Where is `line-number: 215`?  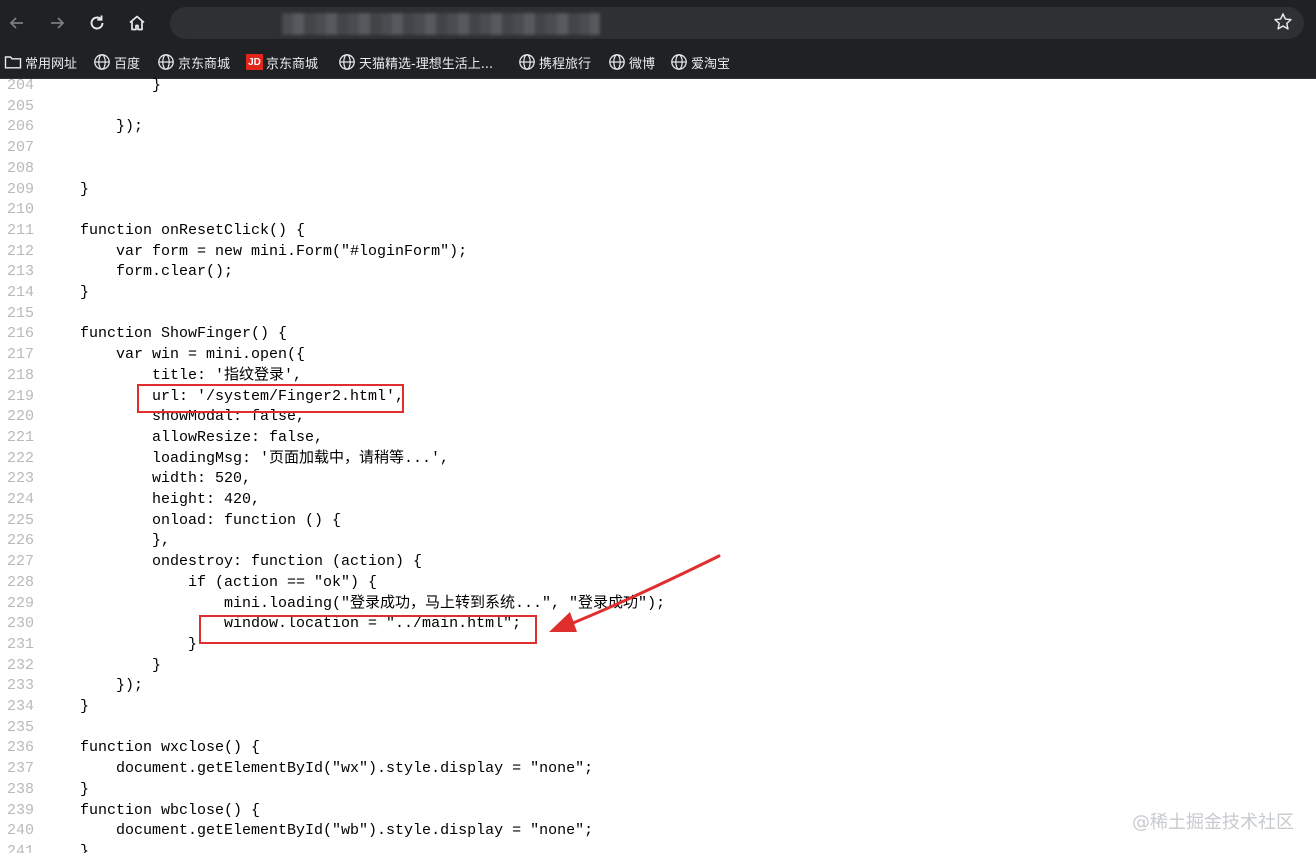
line-number: 215 is located at coordinates (21, 313).